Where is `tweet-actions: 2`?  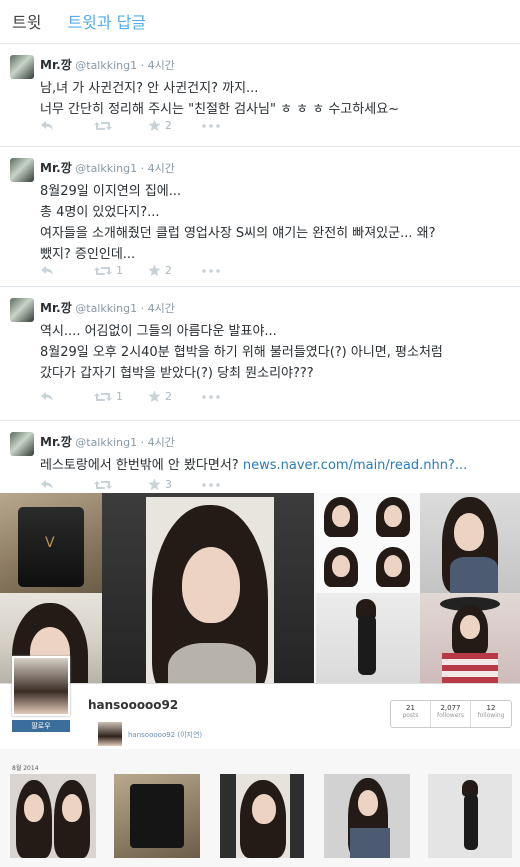 tweet-actions: 2 is located at coordinates (148, 125).